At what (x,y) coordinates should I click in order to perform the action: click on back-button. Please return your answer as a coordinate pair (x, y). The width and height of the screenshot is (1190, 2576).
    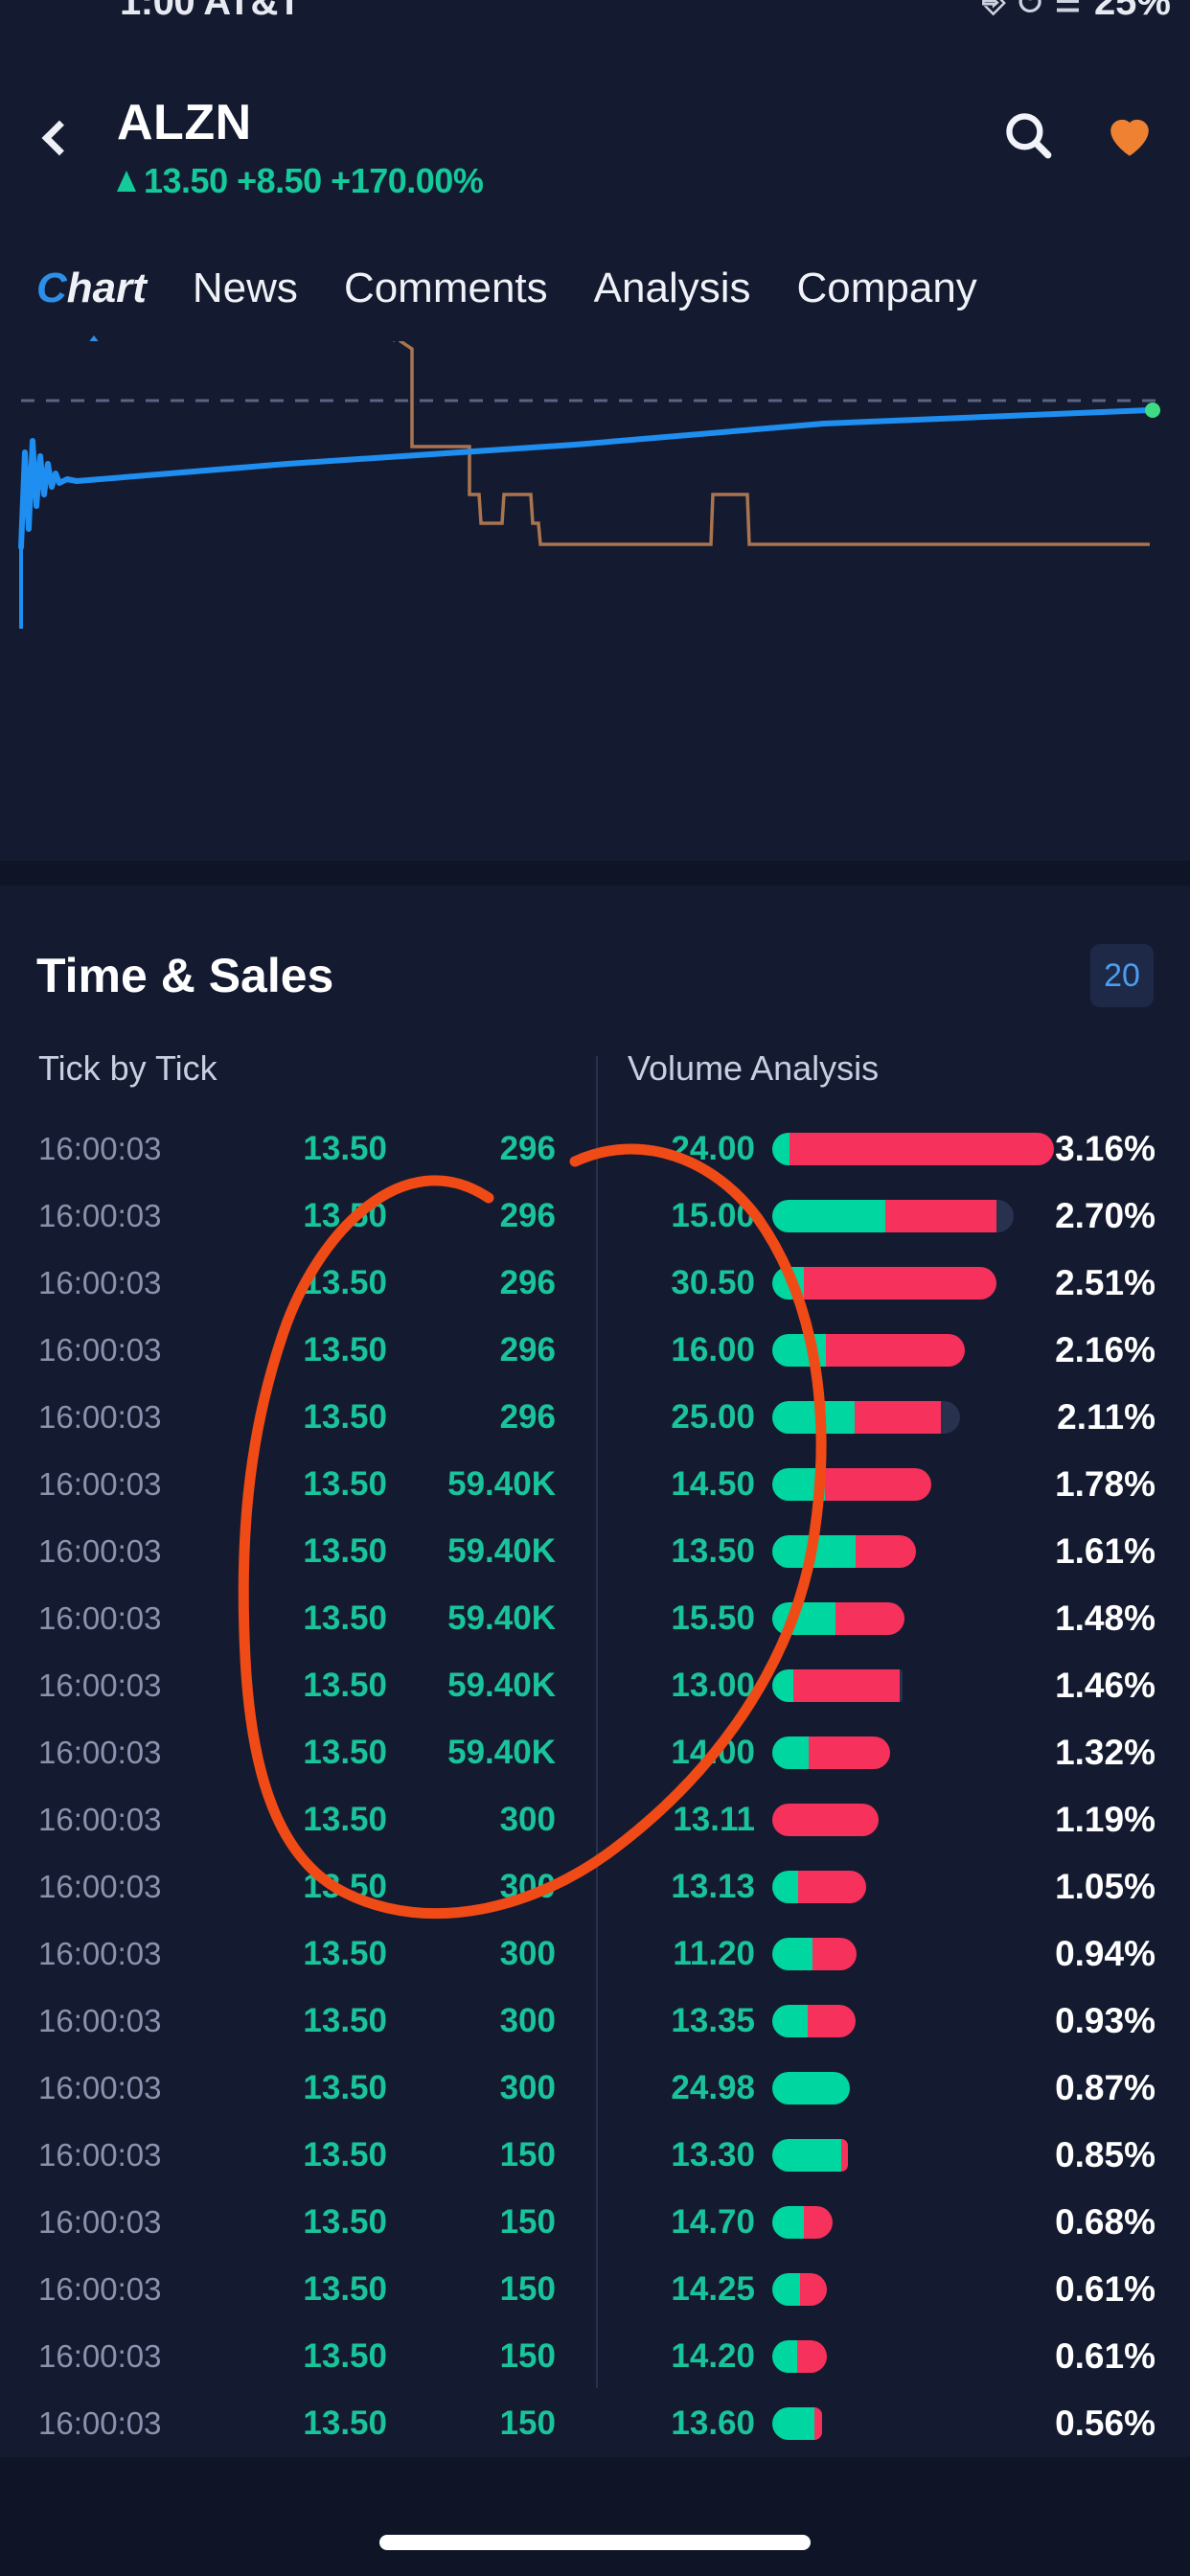
    Looking at the image, I should click on (56, 138).